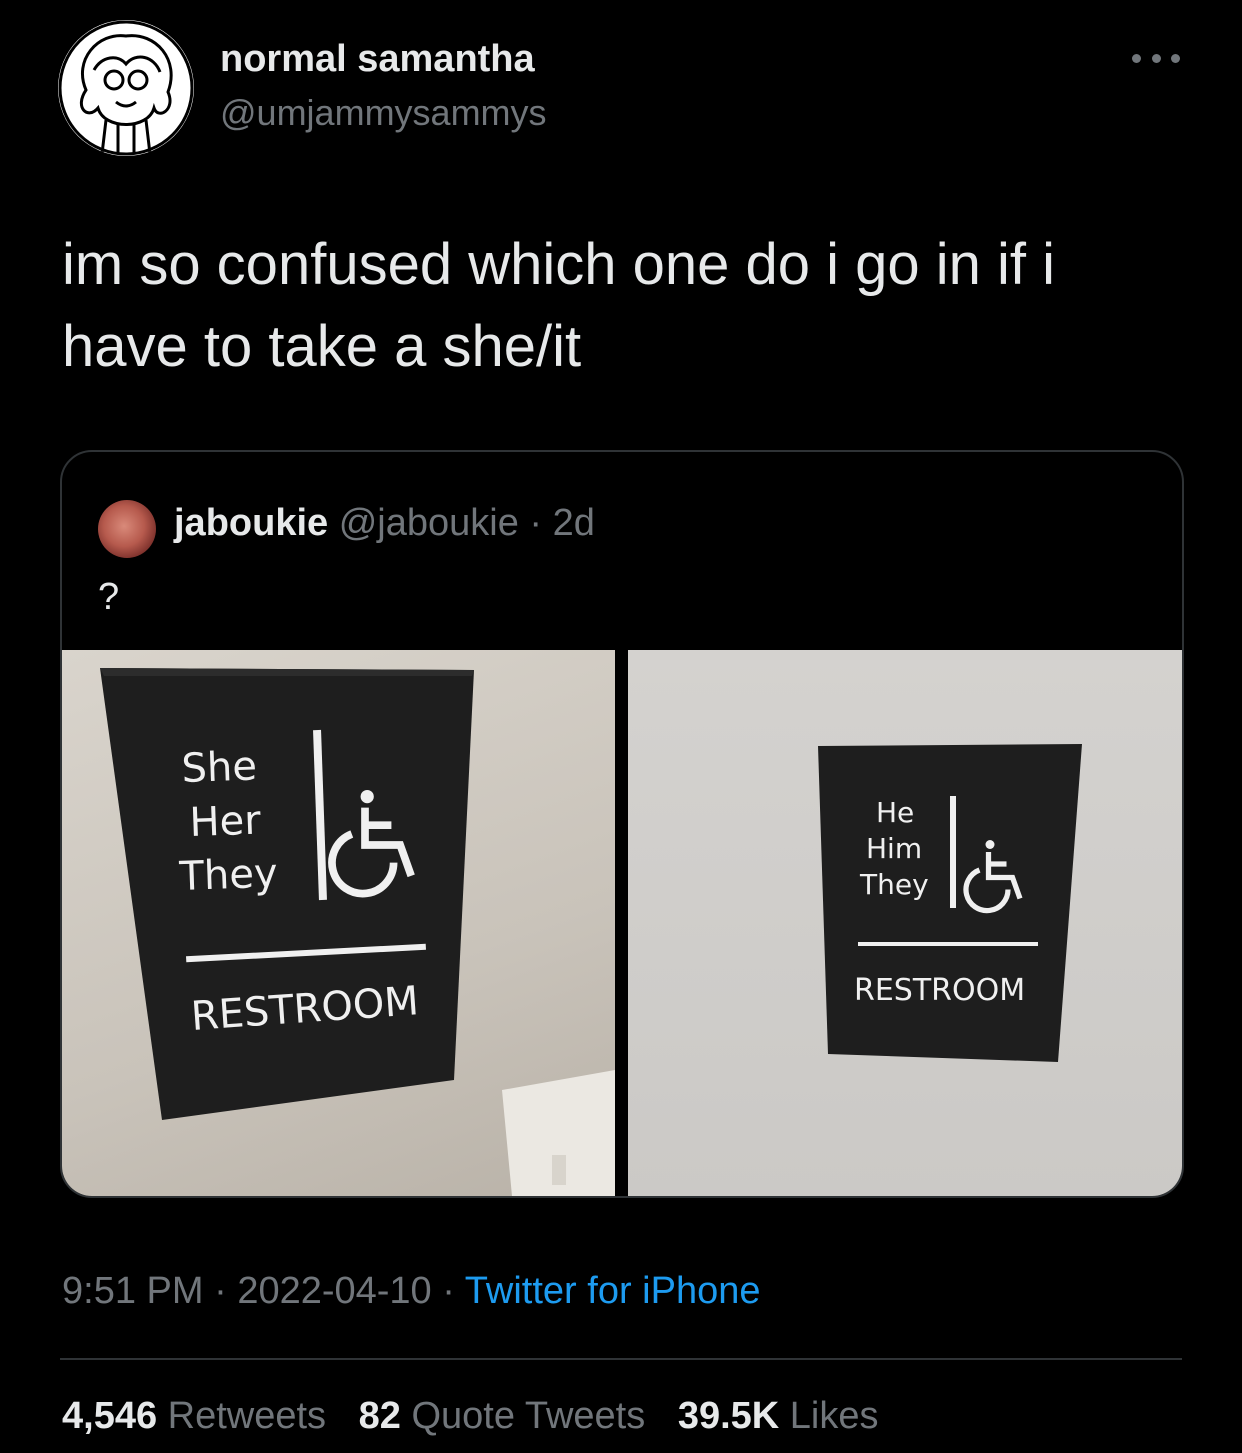 This screenshot has height=1453, width=1242. I want to click on quote-tweets-count: 82, so click(379, 1416).